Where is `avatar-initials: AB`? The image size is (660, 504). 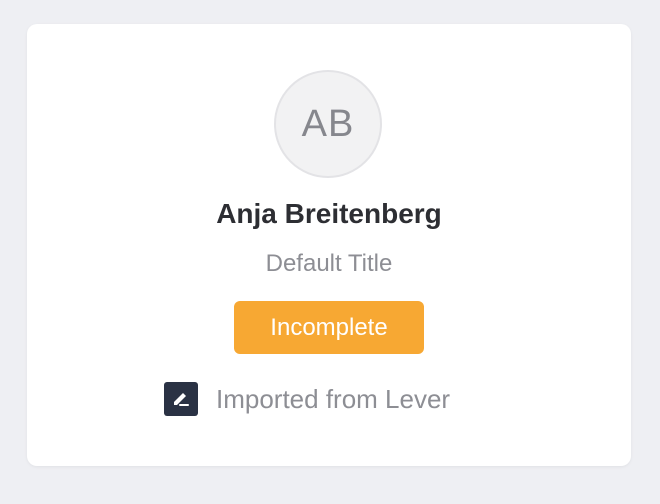 avatar-initials: AB is located at coordinates (328, 123).